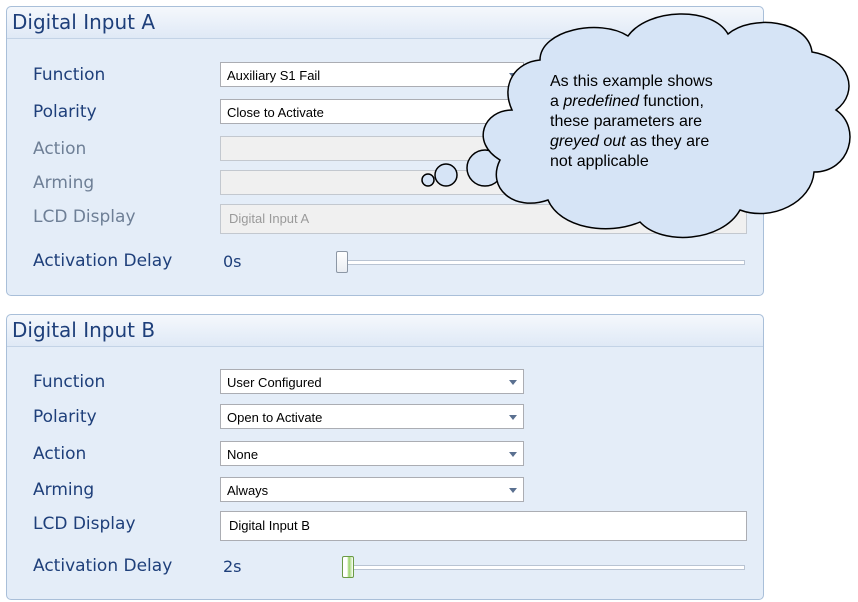 The width and height of the screenshot is (858, 602). What do you see at coordinates (630, 141) in the screenshot?
I see `callout-line-4: greyed out as they are` at bounding box center [630, 141].